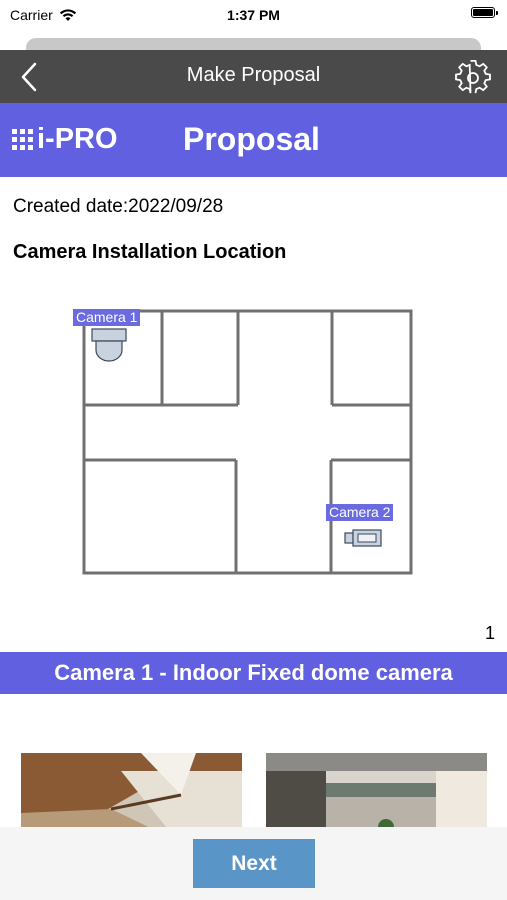 Image resolution: width=507 pixels, height=900 pixels. I want to click on footer-bar: Next, so click(253, 863).